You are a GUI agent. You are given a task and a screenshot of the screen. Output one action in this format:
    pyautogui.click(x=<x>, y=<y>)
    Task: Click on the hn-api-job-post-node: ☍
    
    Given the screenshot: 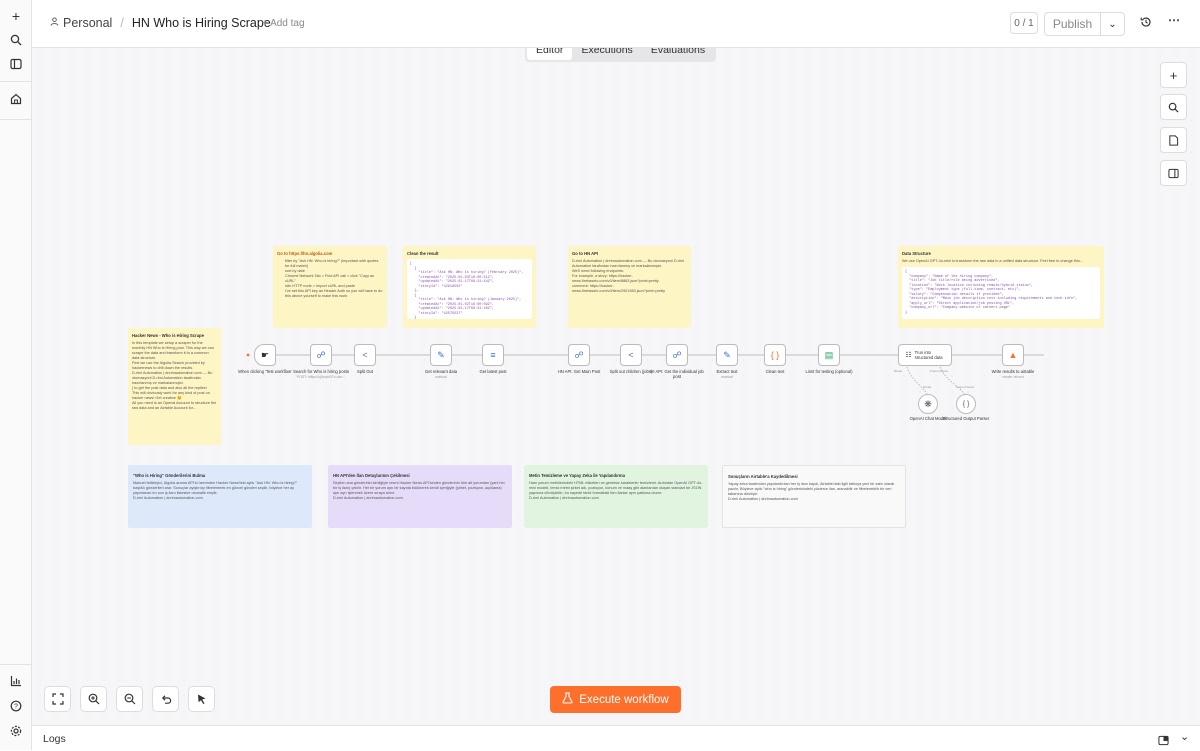 What is the action you would take?
    pyautogui.click(x=677, y=355)
    